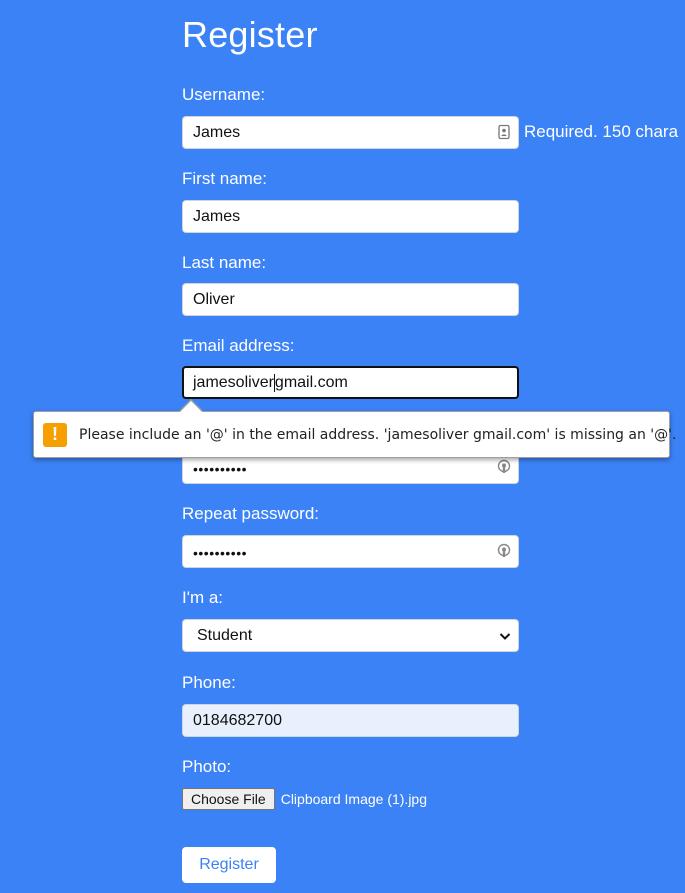  What do you see at coordinates (350, 382) in the screenshot?
I see `email-input: jamesoliver gmail.com` at bounding box center [350, 382].